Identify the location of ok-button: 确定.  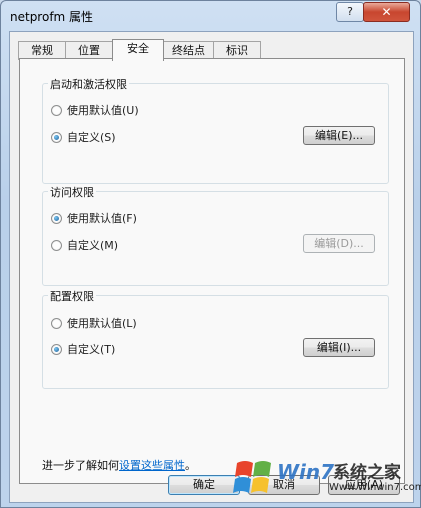
(204, 485).